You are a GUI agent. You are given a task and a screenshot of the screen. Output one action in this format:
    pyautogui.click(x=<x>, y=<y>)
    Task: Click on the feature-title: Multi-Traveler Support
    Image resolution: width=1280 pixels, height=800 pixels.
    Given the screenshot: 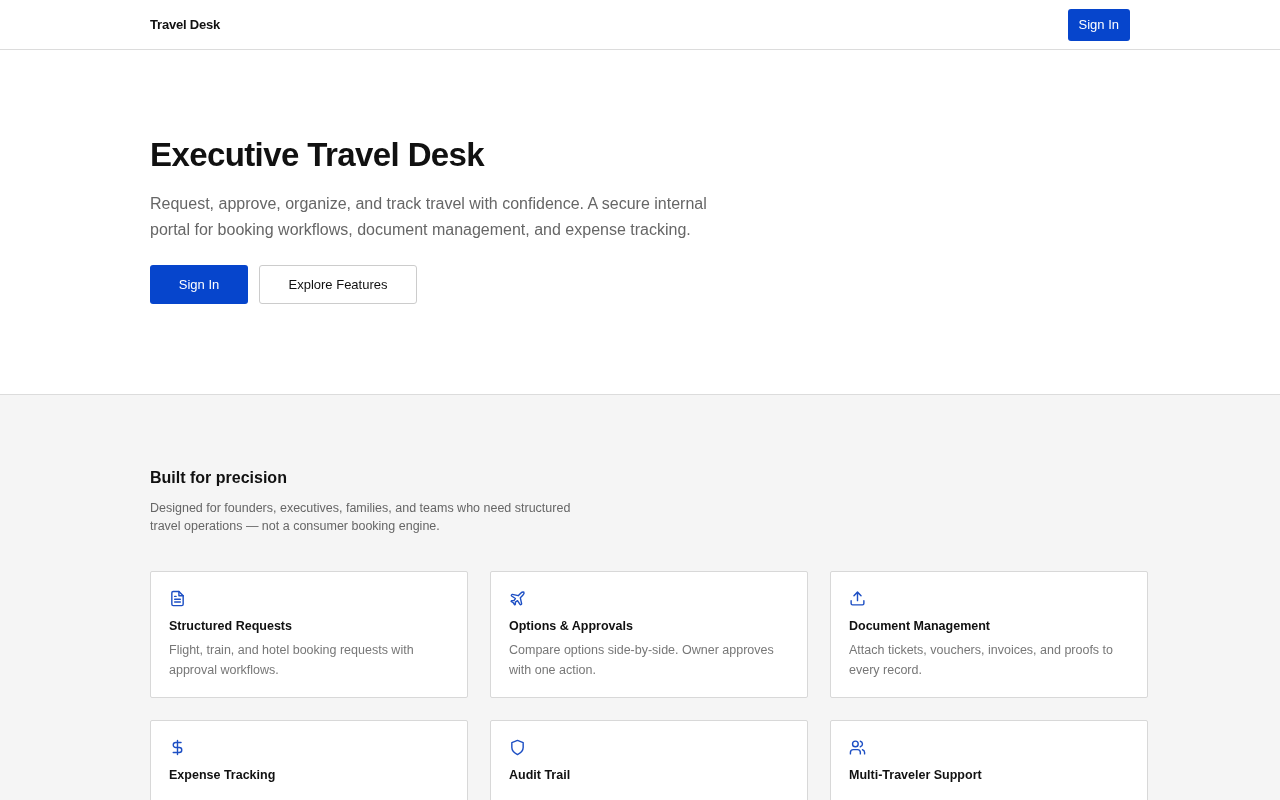 What is the action you would take?
    pyautogui.click(x=916, y=775)
    